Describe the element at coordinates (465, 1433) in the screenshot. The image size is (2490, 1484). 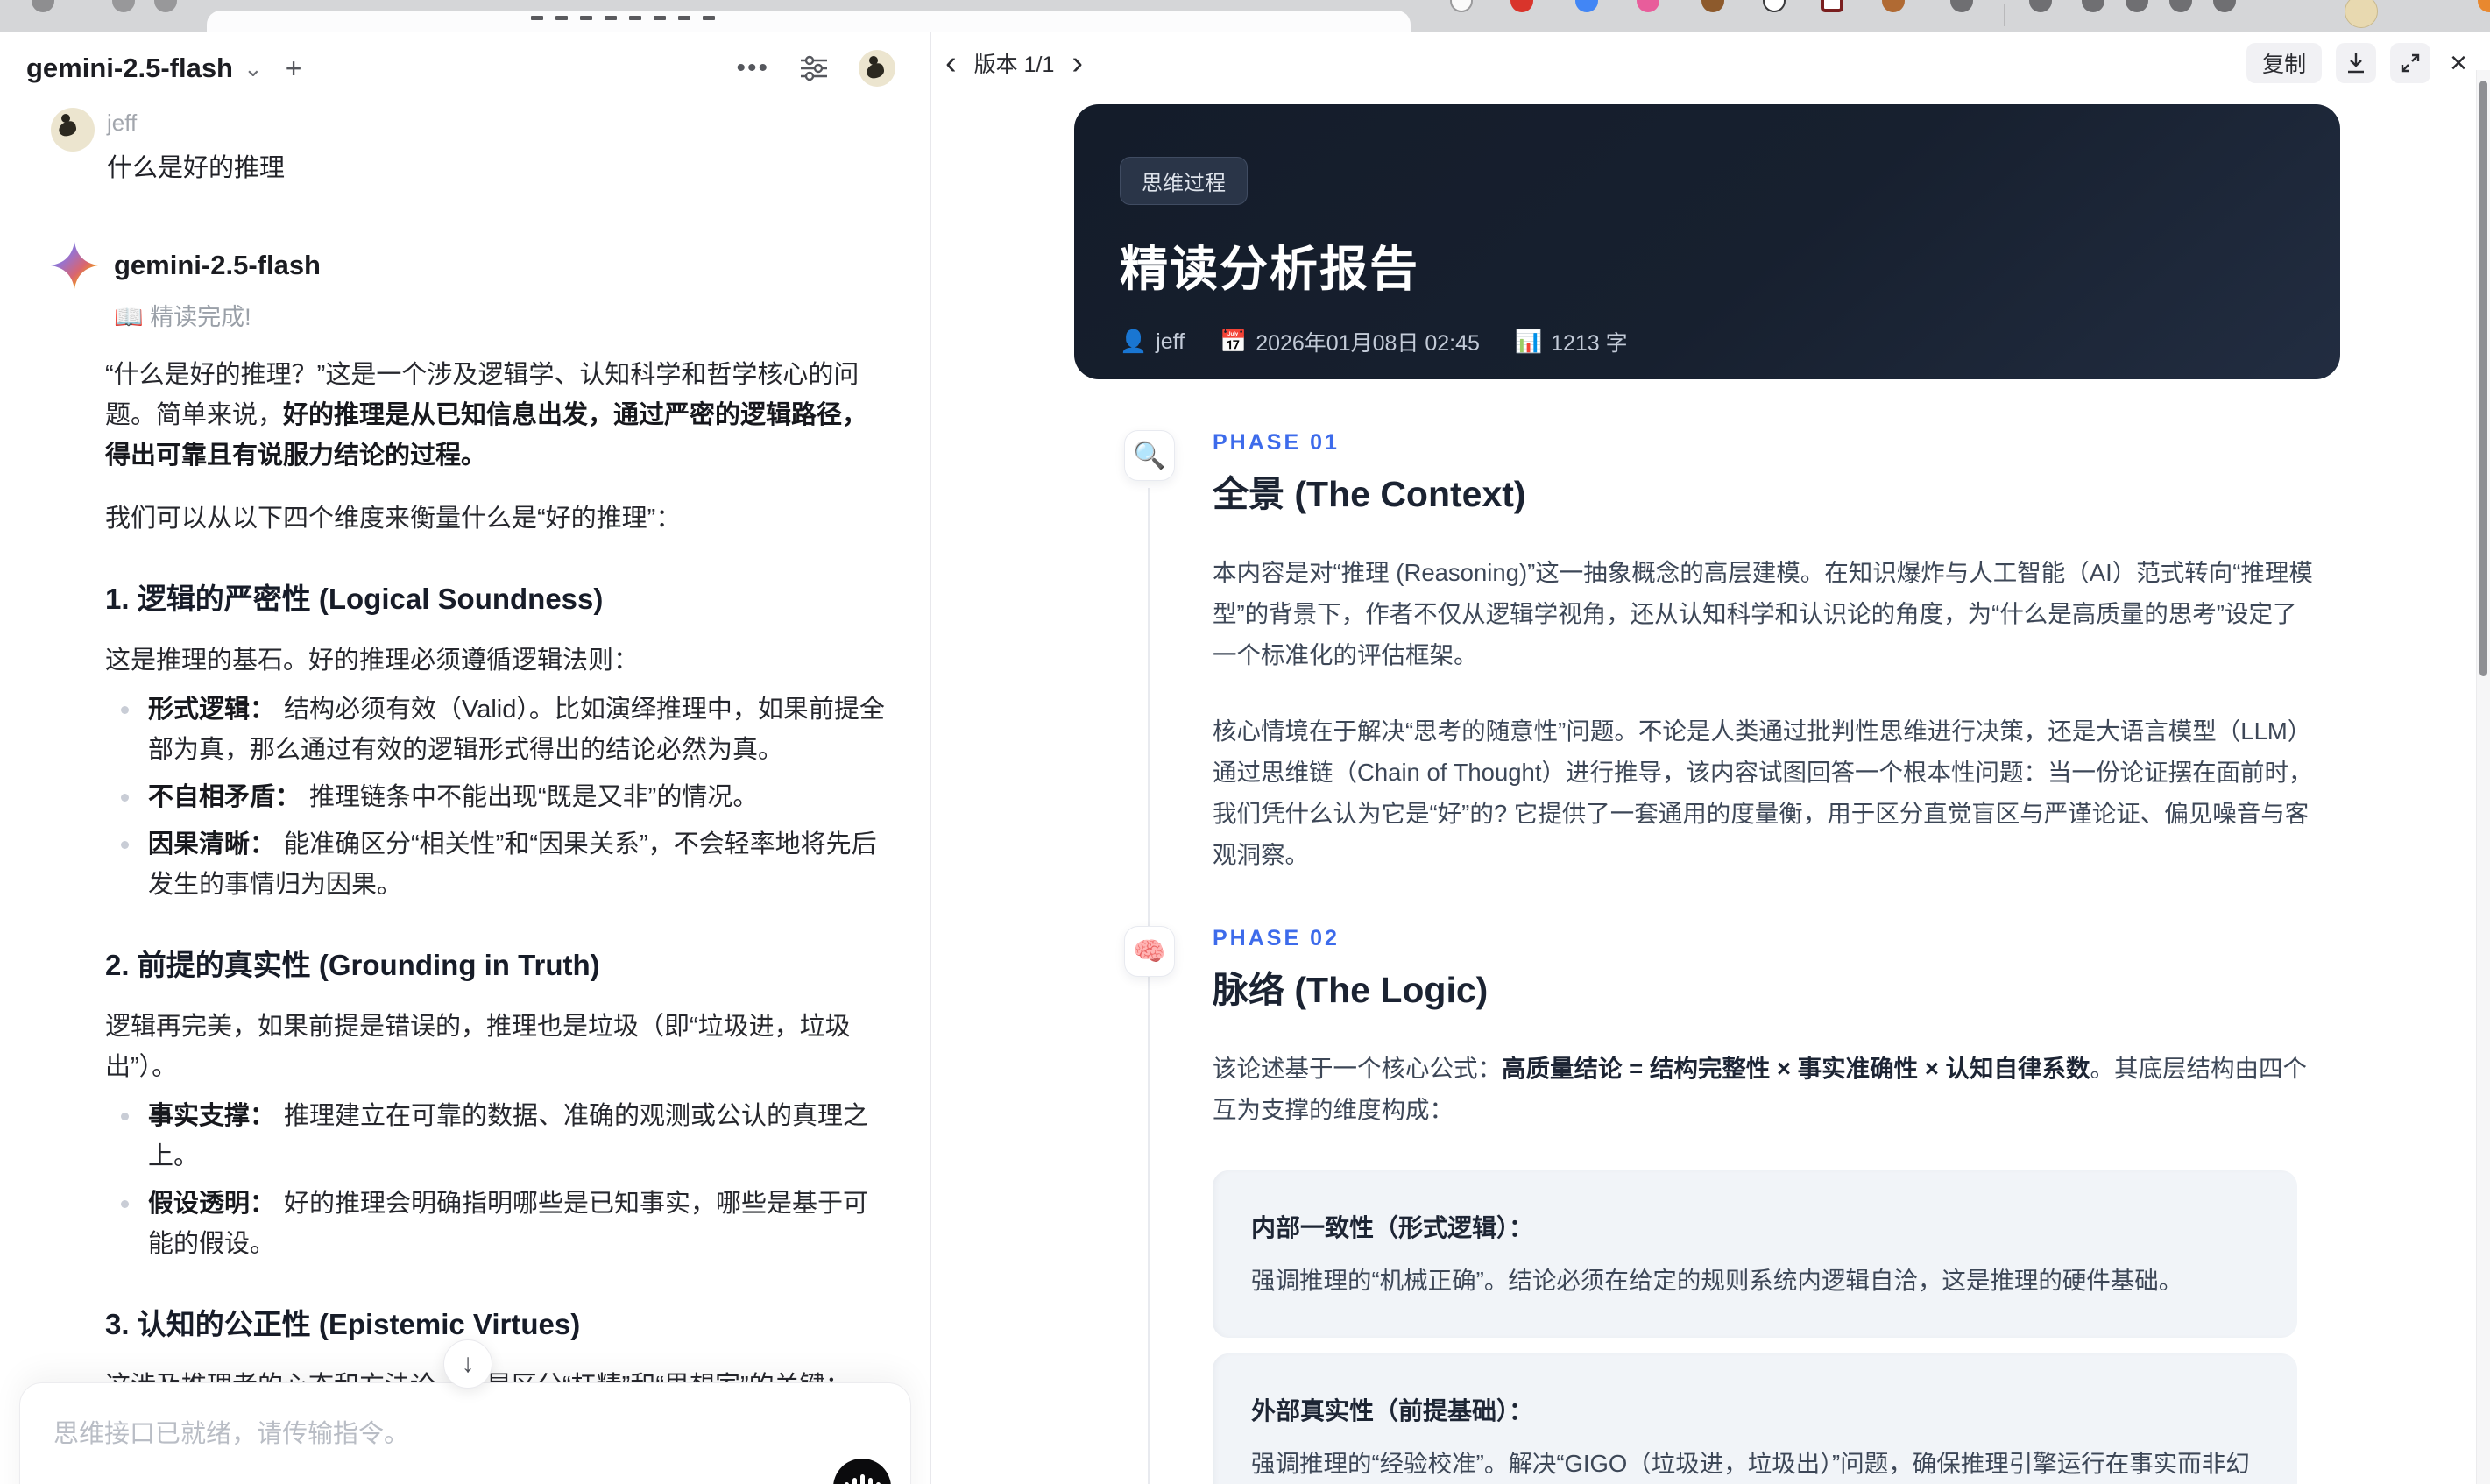
I see `chat-input: 思维接口已就绪，请传输指令。 + ❖` at that location.